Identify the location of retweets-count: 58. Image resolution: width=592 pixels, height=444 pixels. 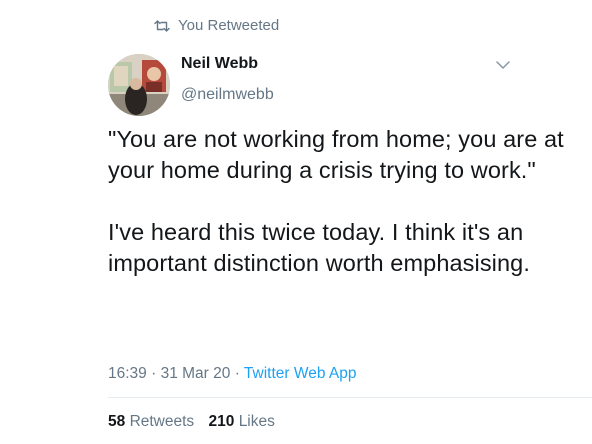
(117, 421).